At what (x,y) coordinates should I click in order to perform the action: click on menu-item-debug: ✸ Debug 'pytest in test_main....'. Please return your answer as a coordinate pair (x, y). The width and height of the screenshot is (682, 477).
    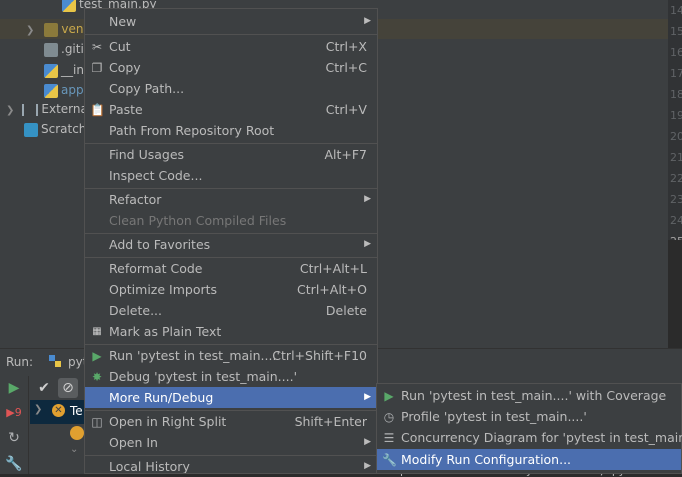
    Looking at the image, I should click on (231, 376).